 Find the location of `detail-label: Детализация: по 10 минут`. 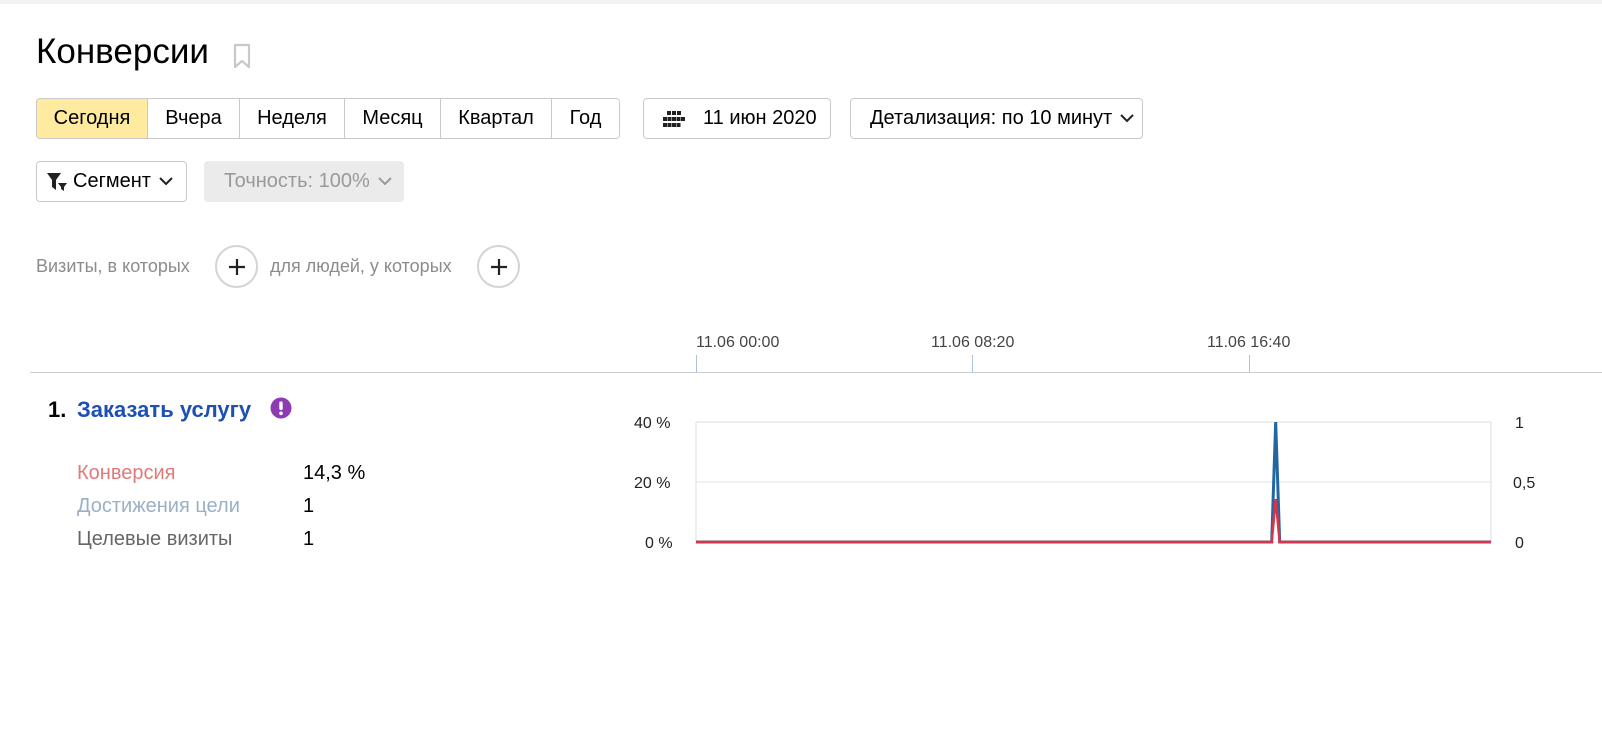

detail-label: Детализация: по 10 минут is located at coordinates (991, 118).